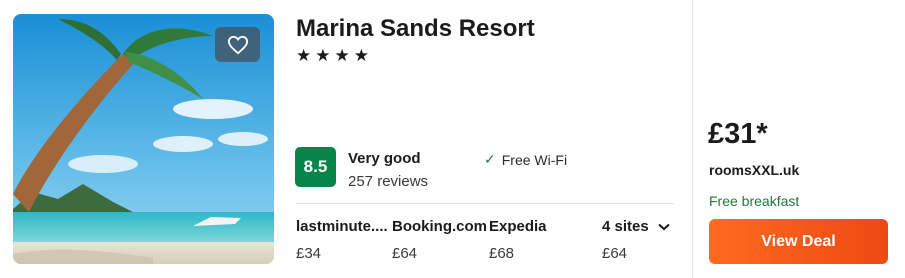  Describe the element at coordinates (405, 253) in the screenshot. I see `offer-price: £64` at that location.